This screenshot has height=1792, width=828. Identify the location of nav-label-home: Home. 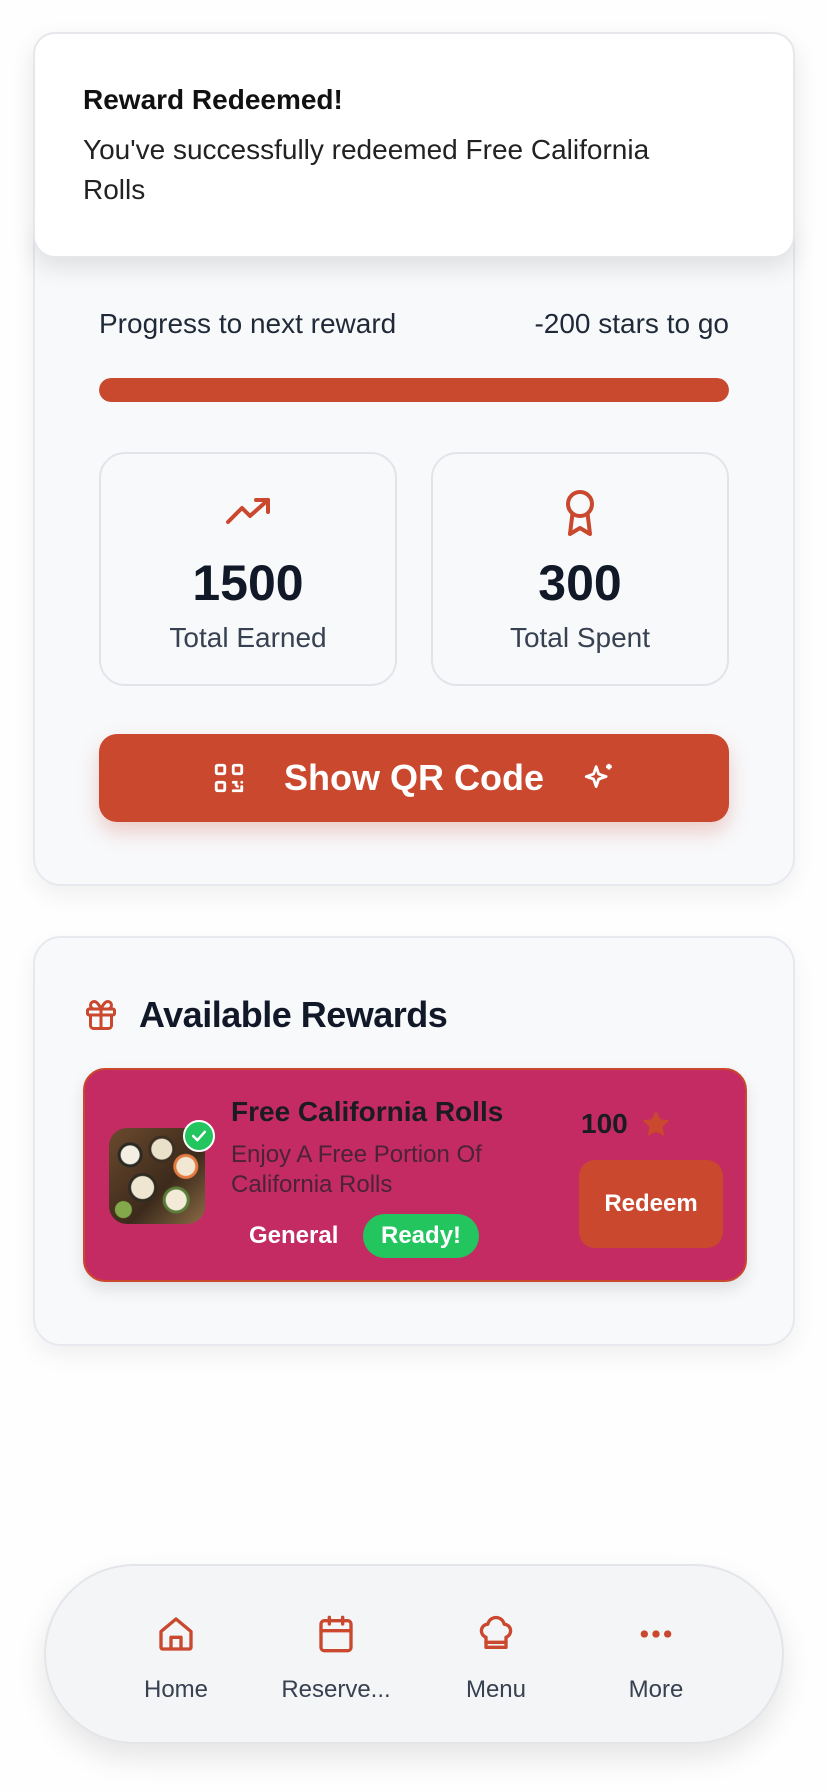
(176, 1689).